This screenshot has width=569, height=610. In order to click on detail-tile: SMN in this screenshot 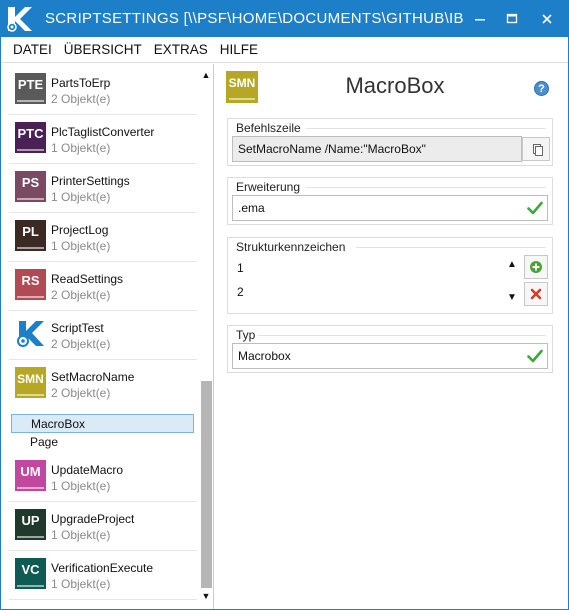, I will do `click(242, 87)`.